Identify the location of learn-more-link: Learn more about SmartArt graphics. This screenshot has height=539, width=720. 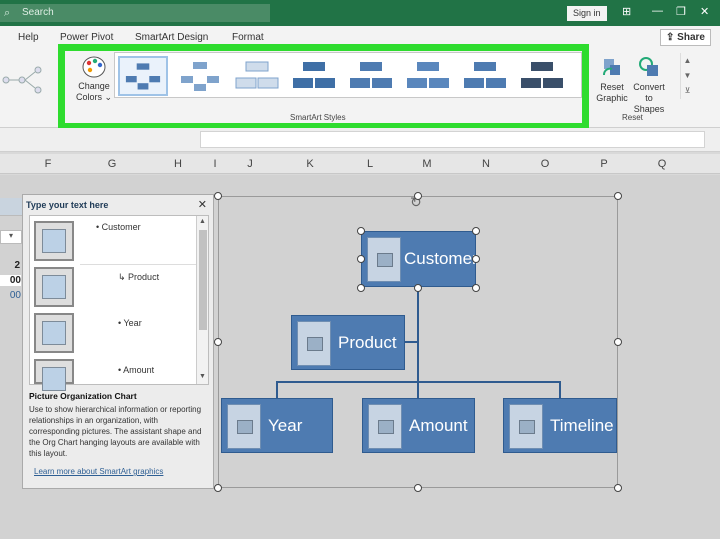
(98, 471).